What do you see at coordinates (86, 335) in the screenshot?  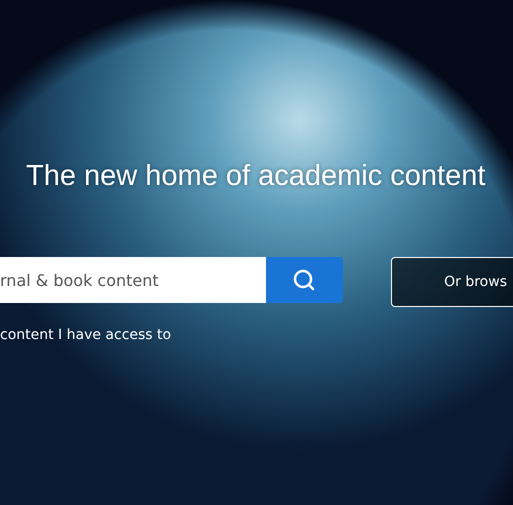 I see `access-filter-label: content I have access to` at bounding box center [86, 335].